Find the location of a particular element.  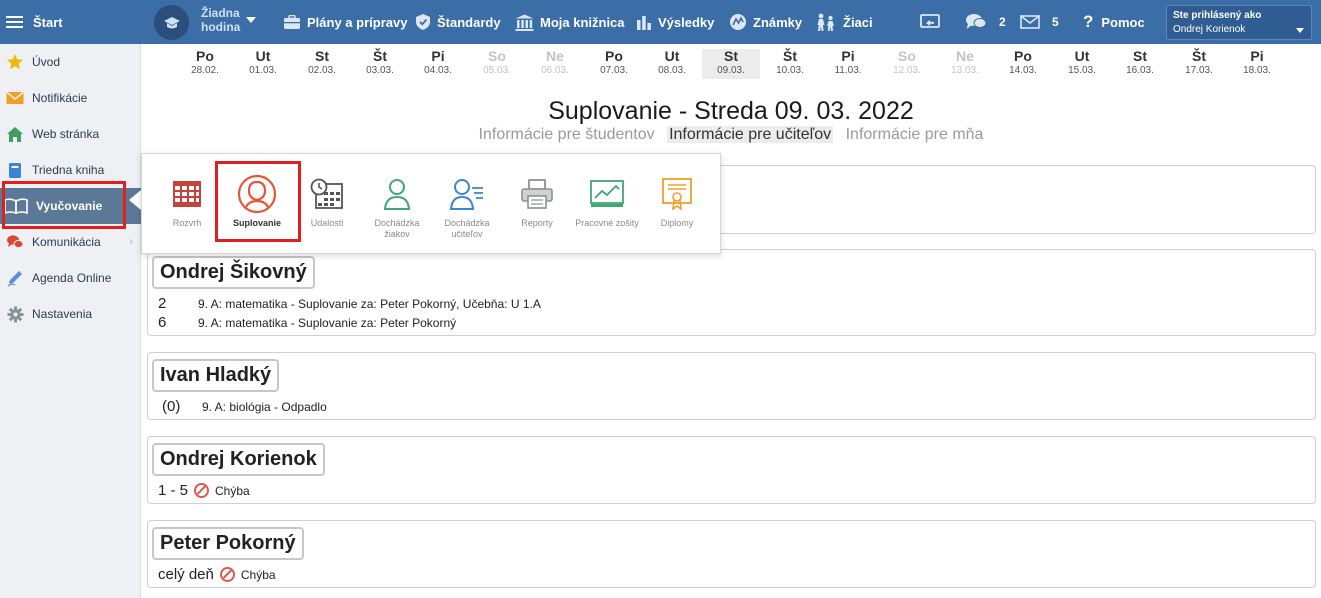

nav-standards-label: Štandardy is located at coordinates (469, 22).